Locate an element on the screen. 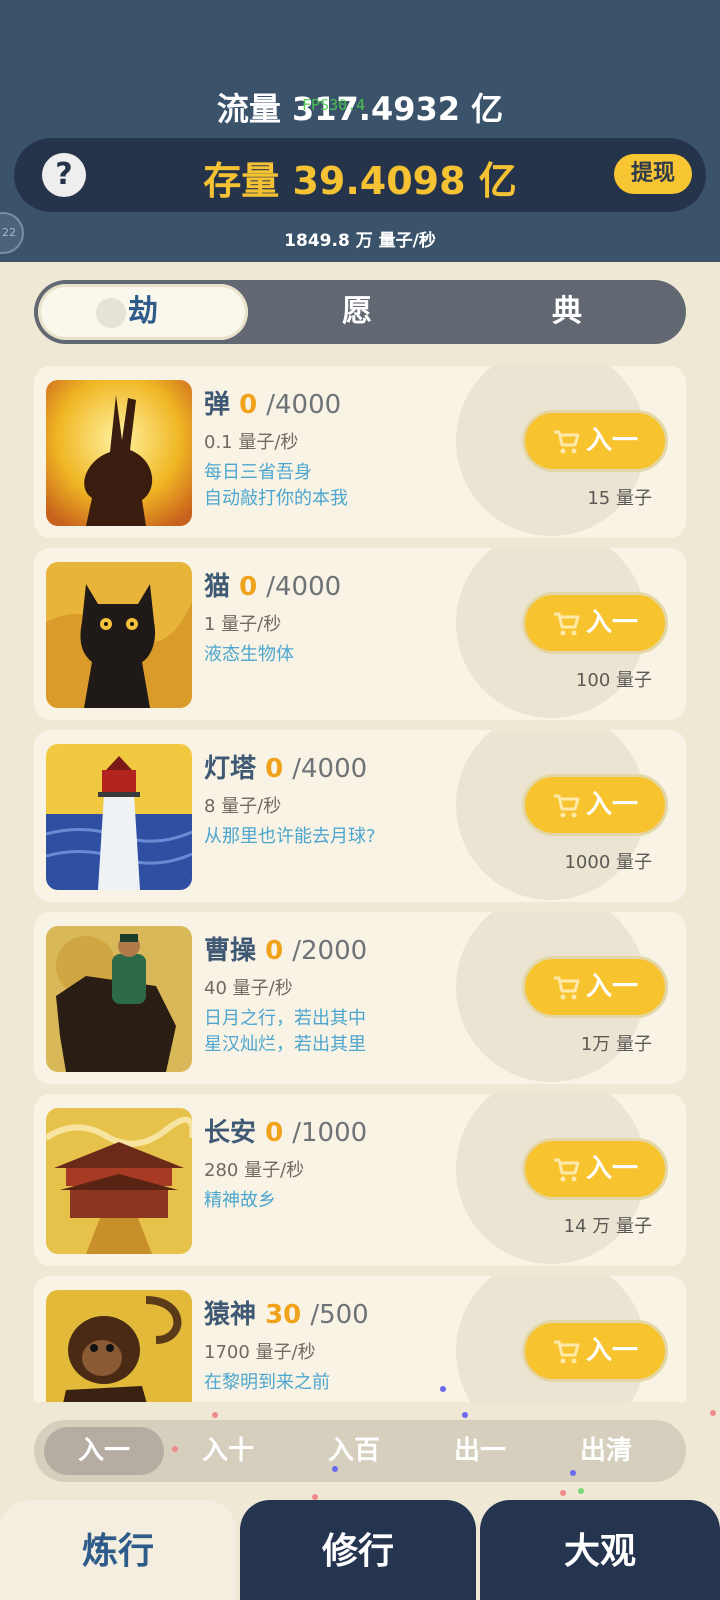  qty-buy-one: 入一 is located at coordinates (104, 1451).